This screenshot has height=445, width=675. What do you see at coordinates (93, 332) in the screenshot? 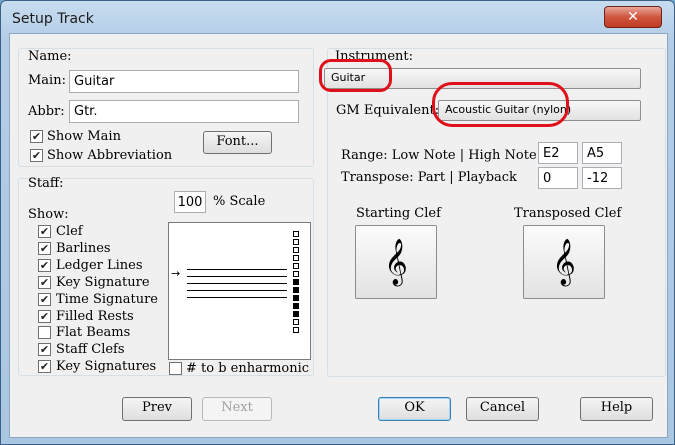
I see `staff-option-label: Flat Beams` at bounding box center [93, 332].